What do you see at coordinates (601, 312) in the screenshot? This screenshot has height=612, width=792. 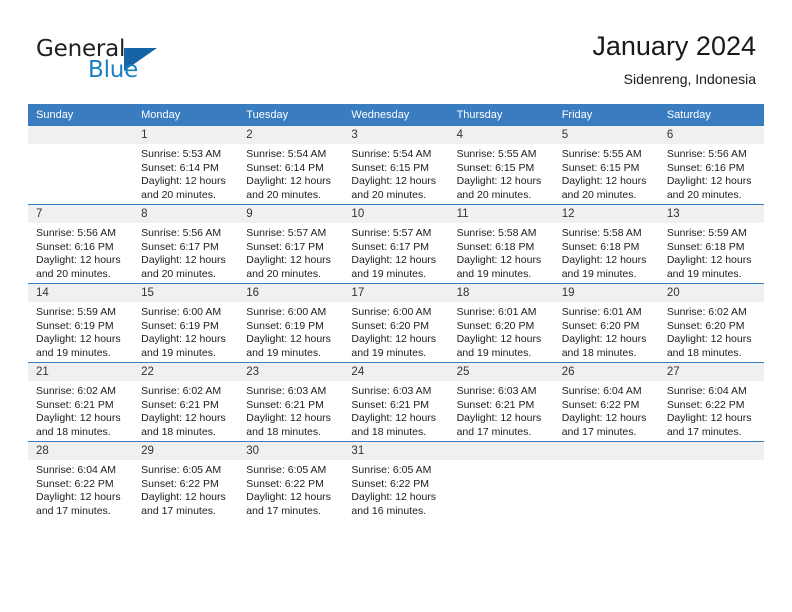 I see `sunrise-line: Sunrise: 6:01 AM` at bounding box center [601, 312].